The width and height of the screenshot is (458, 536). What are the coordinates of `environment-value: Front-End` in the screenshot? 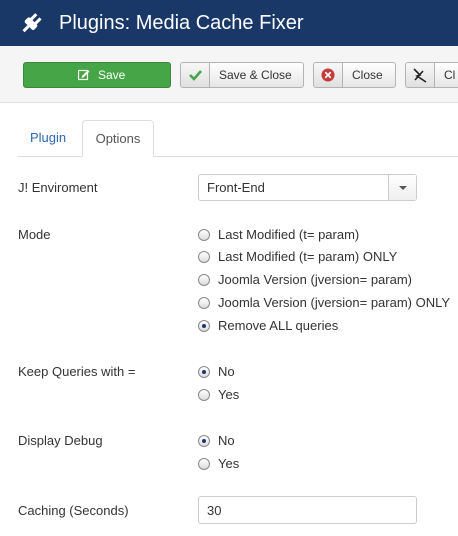 It's located at (236, 187).